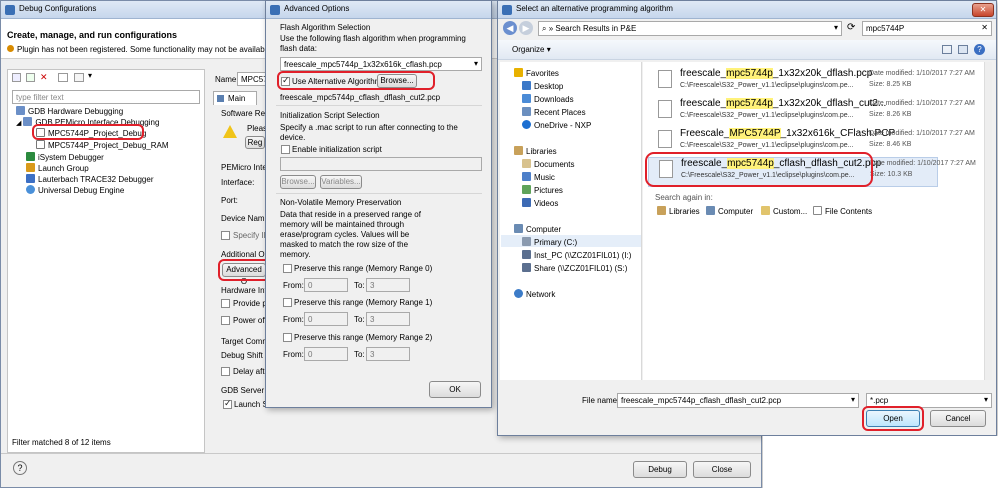 The height and width of the screenshot is (488, 998). What do you see at coordinates (381, 64) in the screenshot?
I see `flash-algorithm-select: freescale_mpc5744p_1x32x616k_cflash.pcp ▾` at bounding box center [381, 64].